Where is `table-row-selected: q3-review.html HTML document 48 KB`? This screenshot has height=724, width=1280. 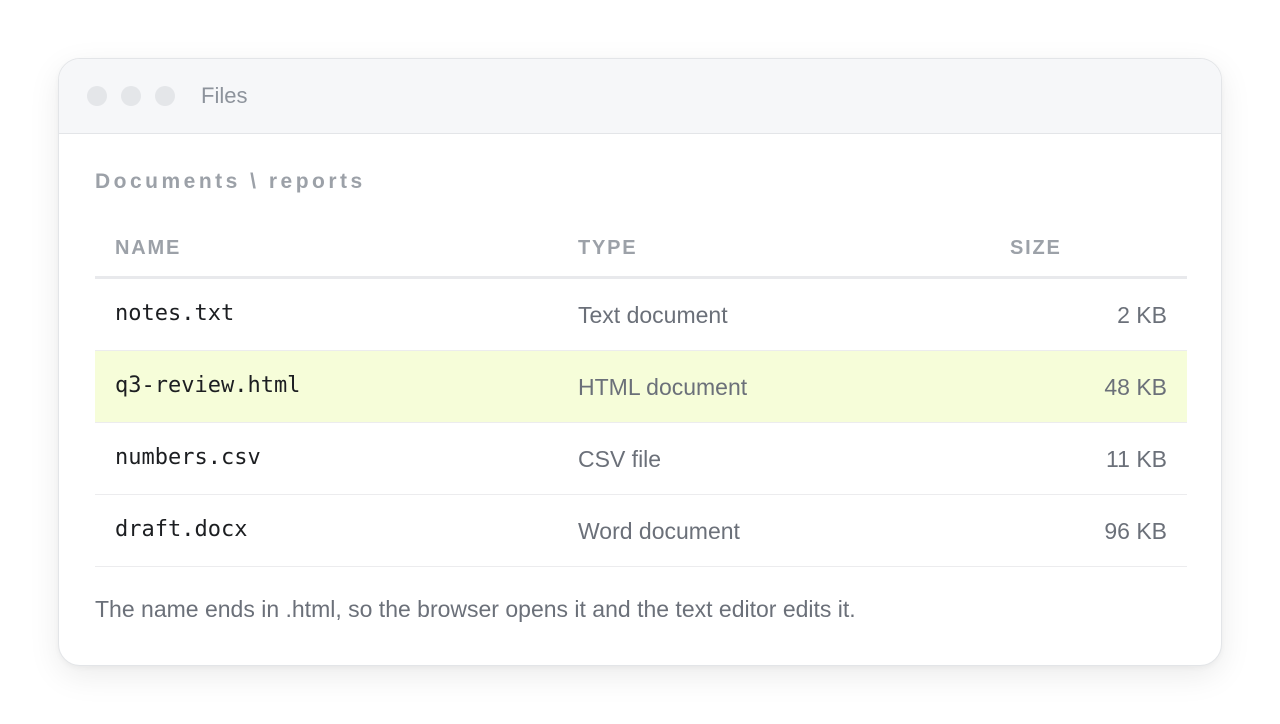
table-row-selected: q3-review.html HTML document 48 KB is located at coordinates (641, 387).